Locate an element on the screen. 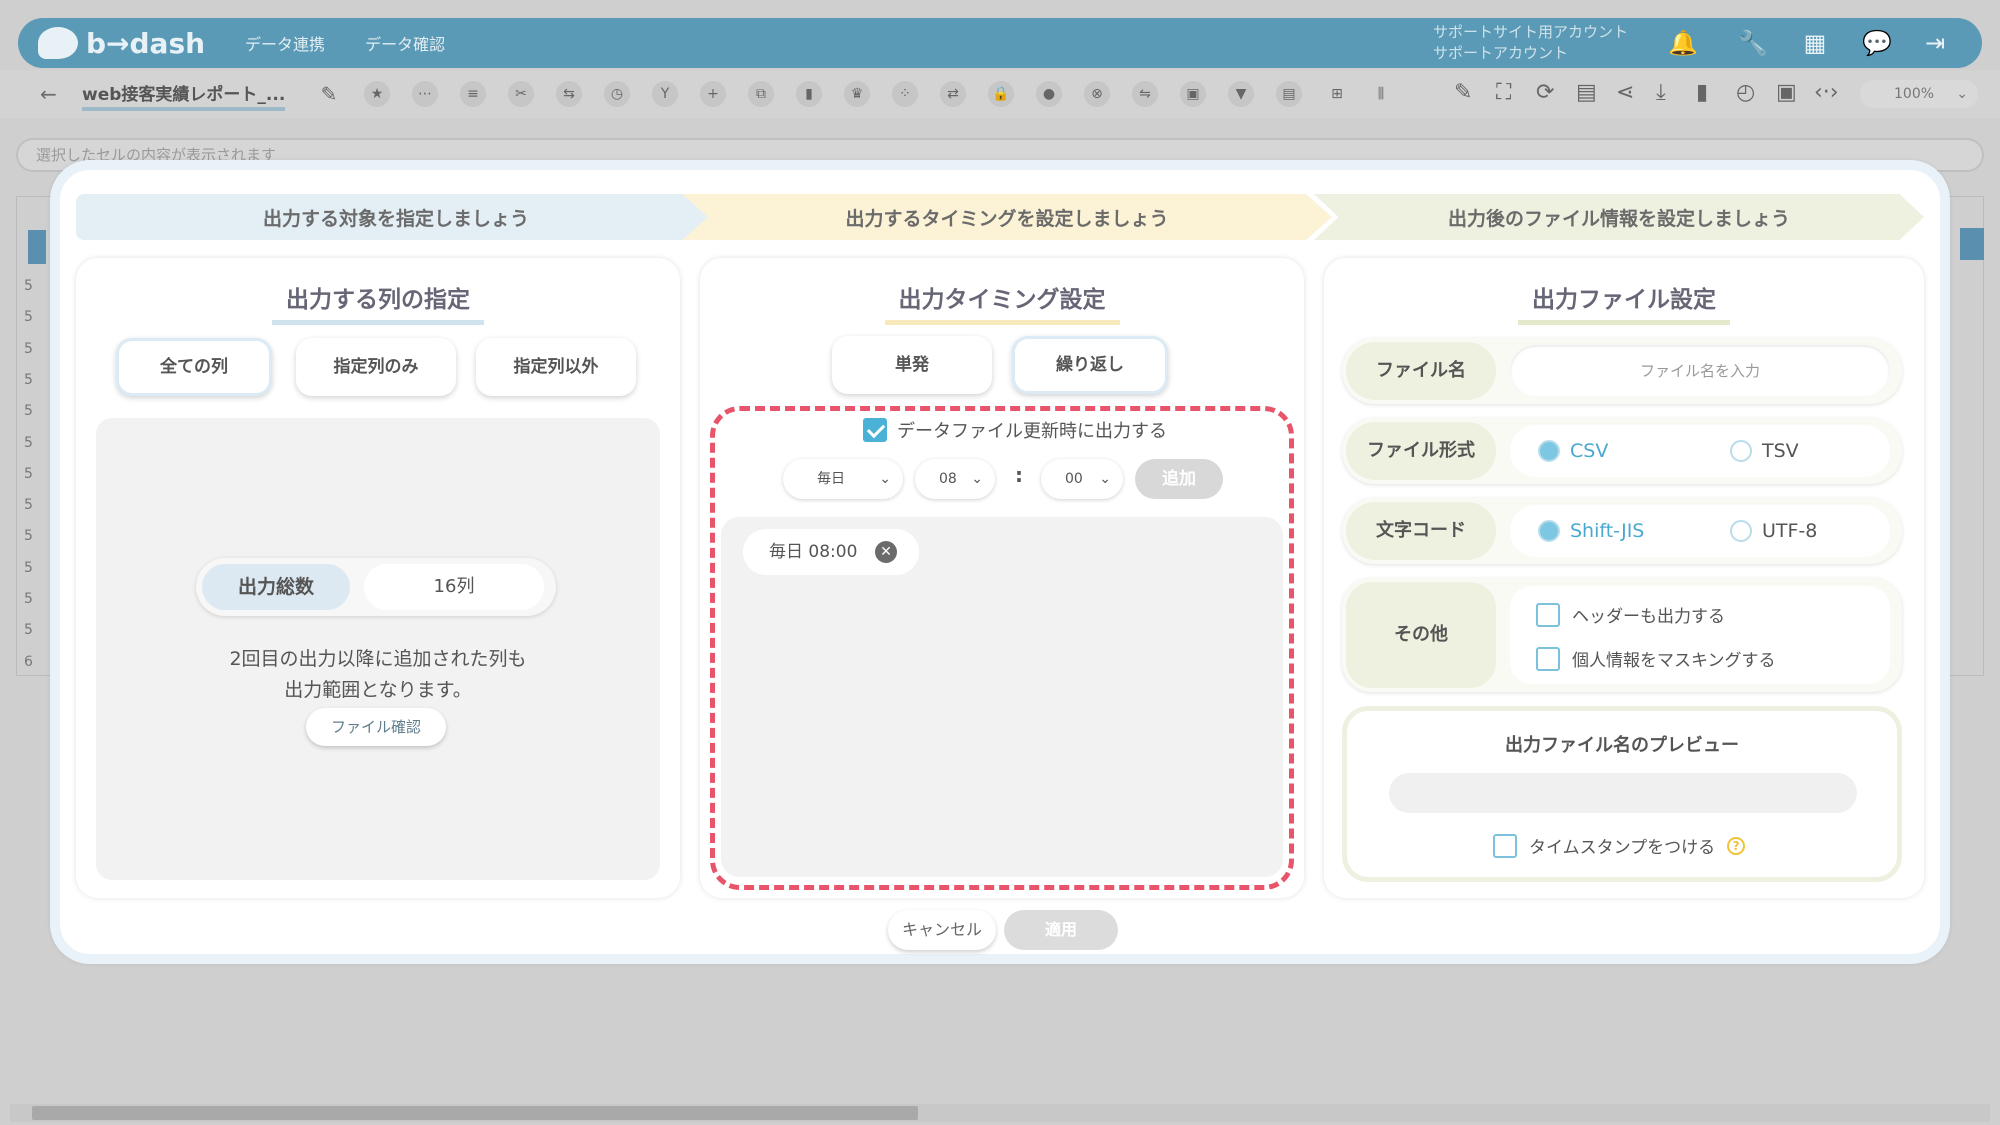 Image resolution: width=2000 pixels, height=1125 pixels. update-trigger-row: データファイル更新時に出力する is located at coordinates (1015, 430).